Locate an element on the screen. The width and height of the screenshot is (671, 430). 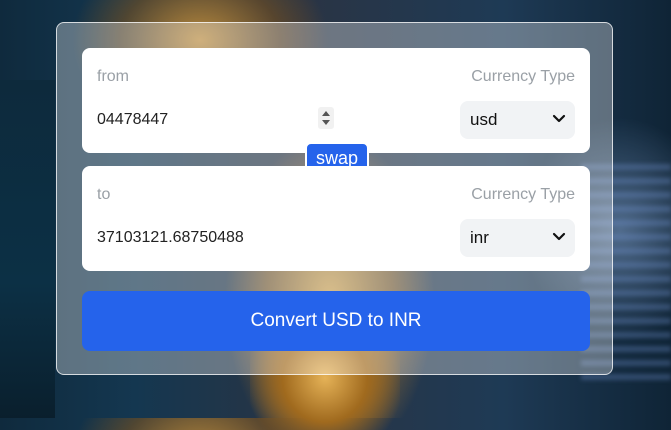
convert-button: Convert USD to INR is located at coordinates (336, 321).